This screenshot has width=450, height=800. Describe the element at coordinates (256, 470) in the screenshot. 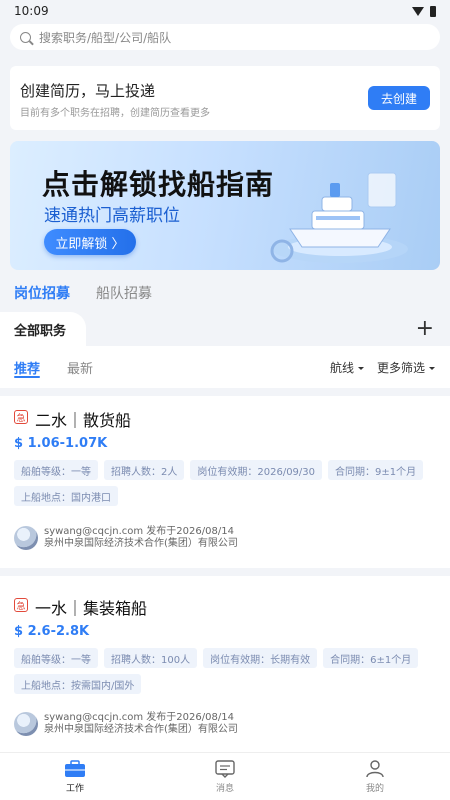

I see `job-tag: 岗位有效期：2026/09/30` at that location.